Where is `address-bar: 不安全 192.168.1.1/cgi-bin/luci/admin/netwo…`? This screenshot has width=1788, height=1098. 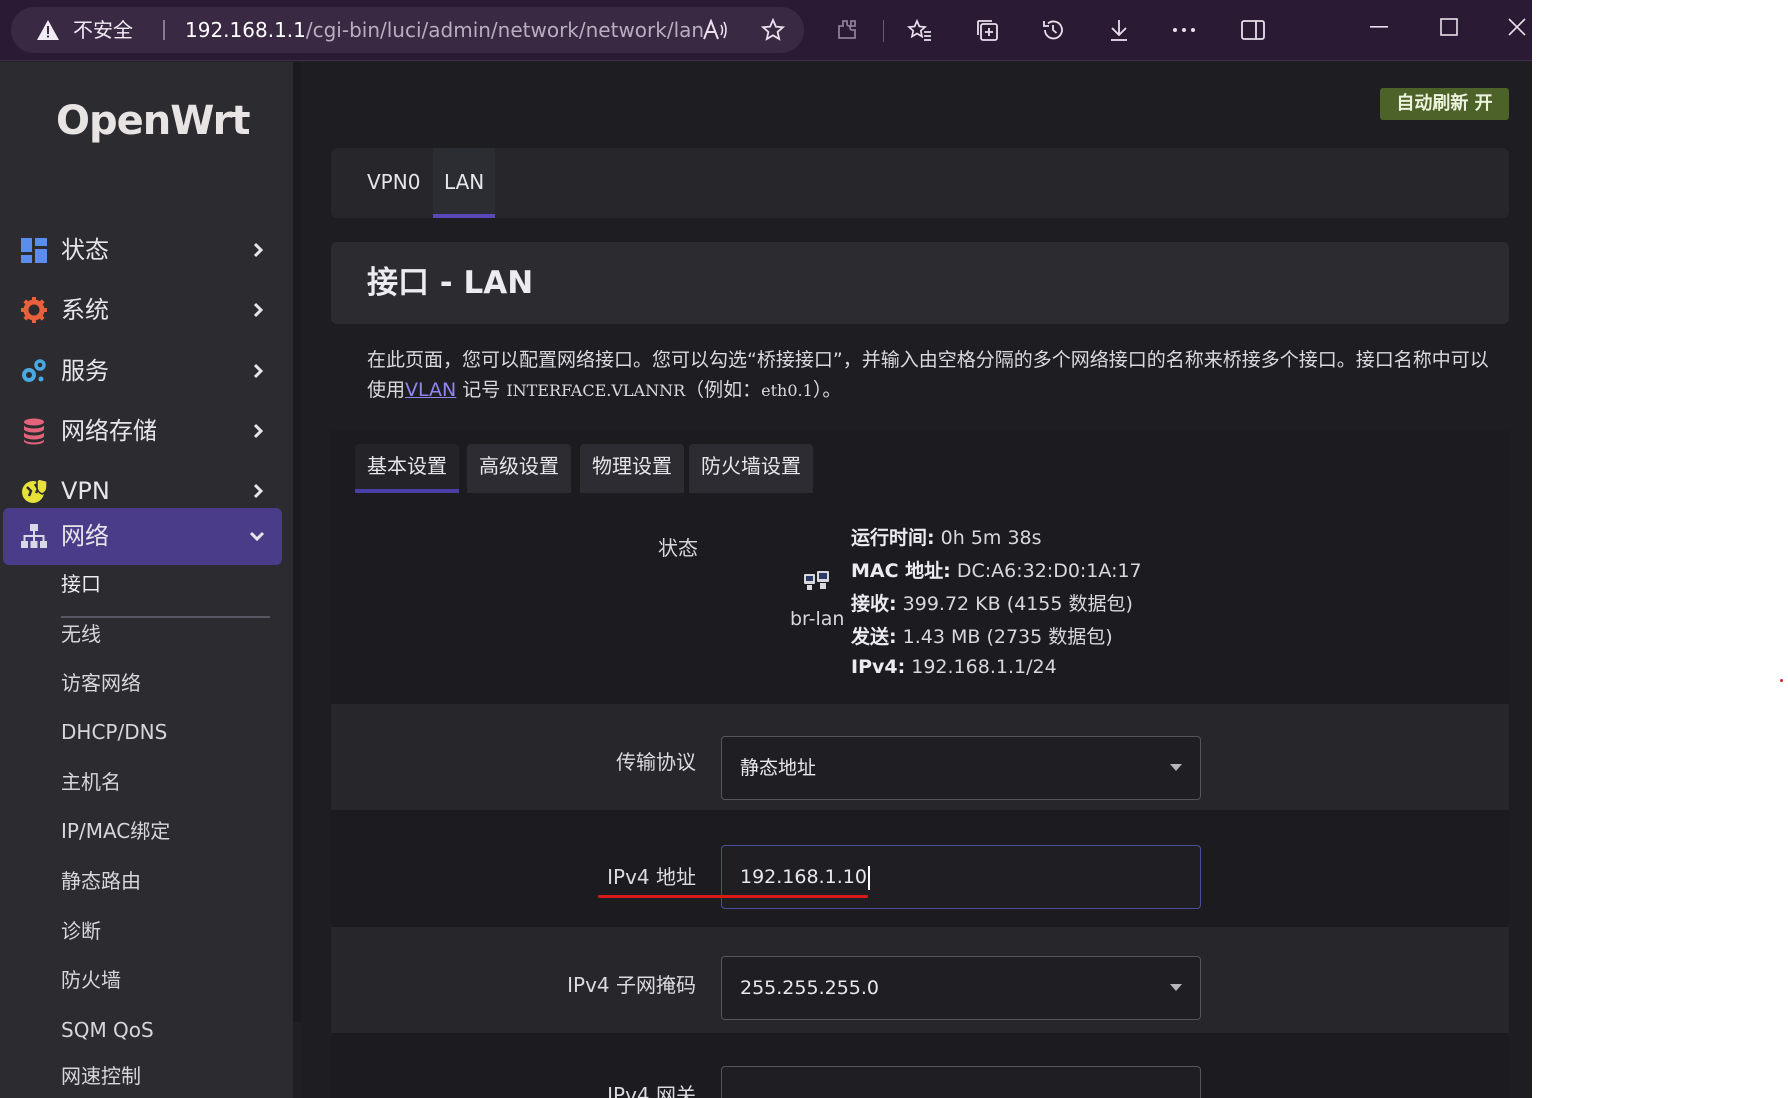
address-bar: 不安全 192.168.1.1/cgi-bin/luci/admin/netwo… is located at coordinates (407, 30).